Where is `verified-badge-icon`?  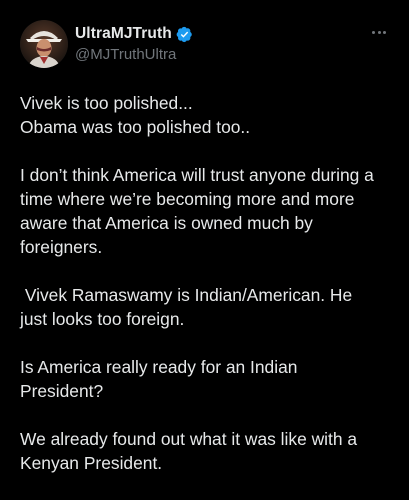
verified-badge-icon is located at coordinates (184, 34).